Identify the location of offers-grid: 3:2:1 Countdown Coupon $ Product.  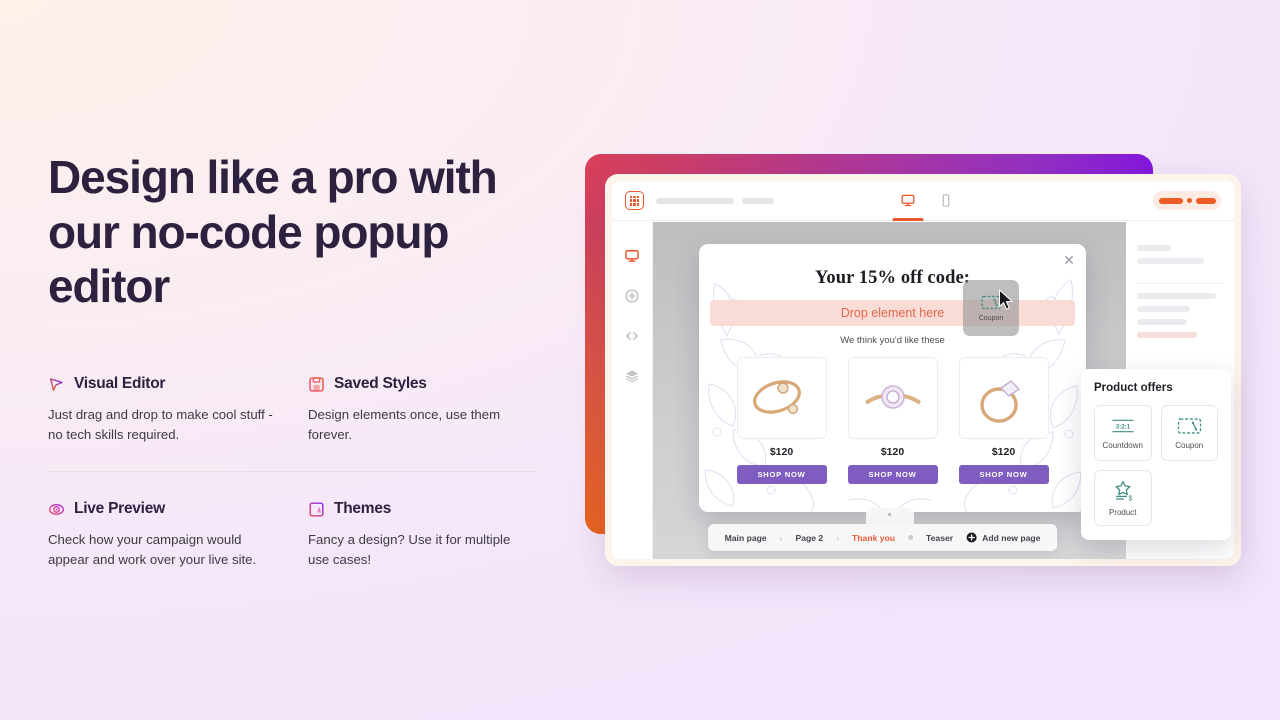
(1156, 465).